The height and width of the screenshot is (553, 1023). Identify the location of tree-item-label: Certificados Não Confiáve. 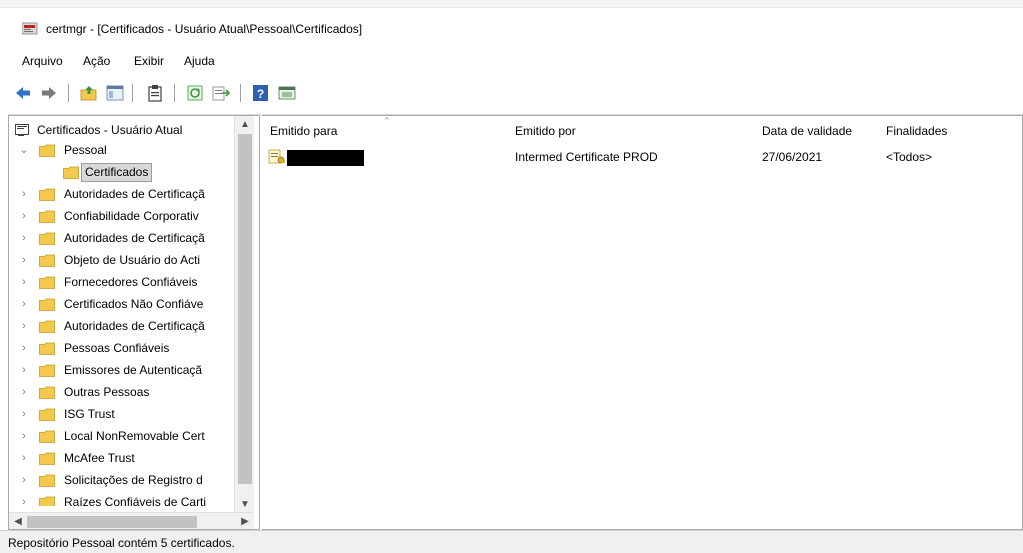
(134, 304).